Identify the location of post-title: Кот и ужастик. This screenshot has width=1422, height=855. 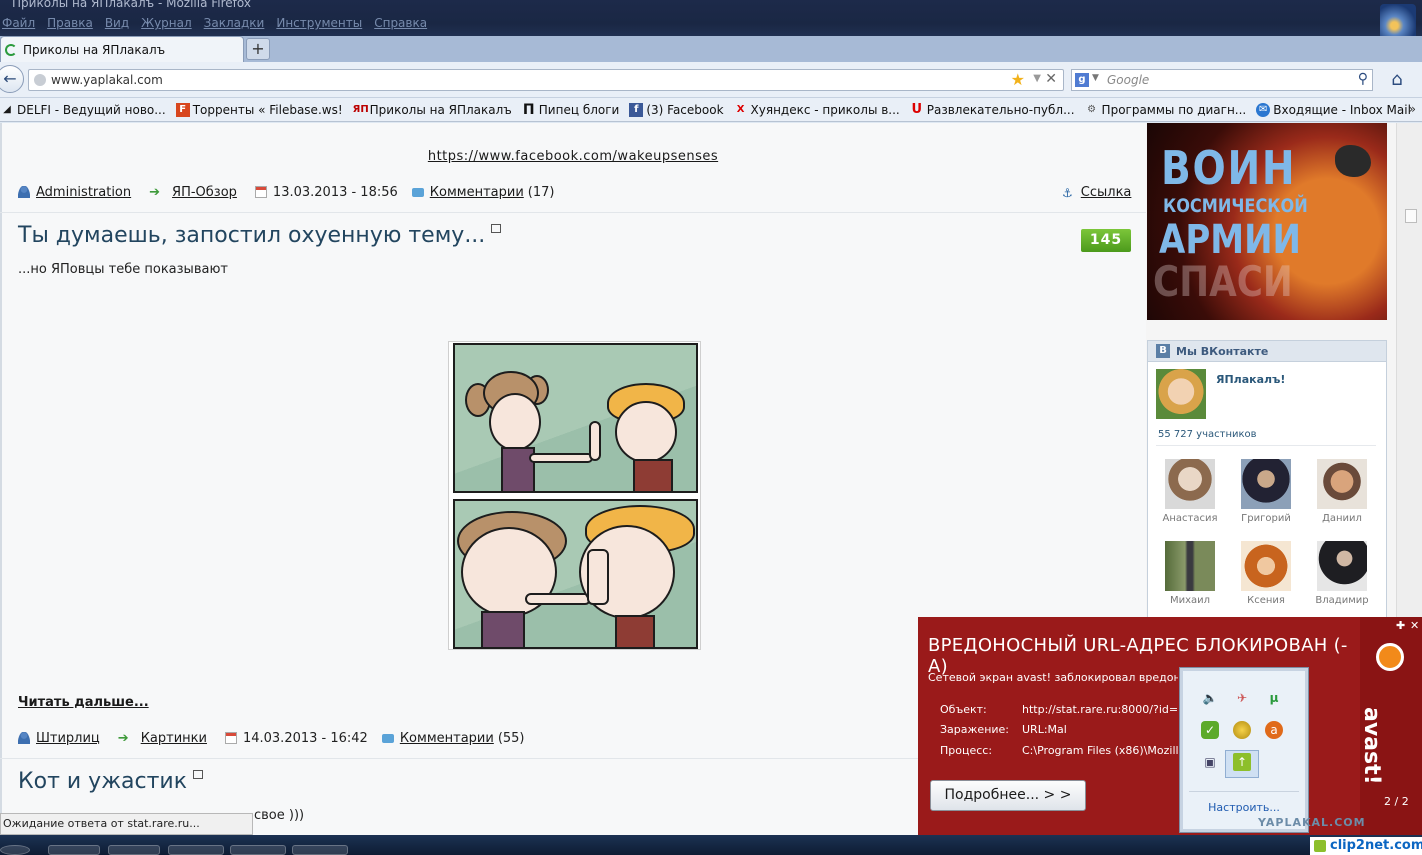
(110, 781).